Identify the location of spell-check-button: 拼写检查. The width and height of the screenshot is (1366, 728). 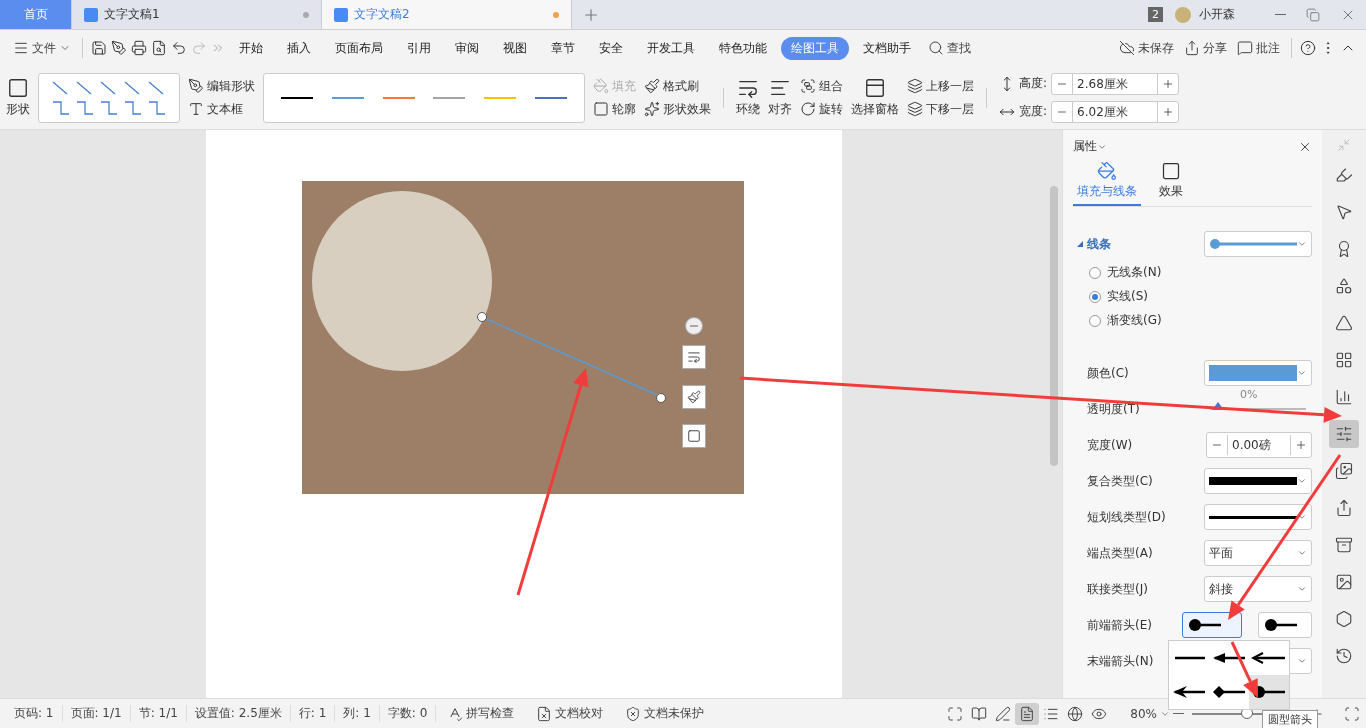
(481, 713).